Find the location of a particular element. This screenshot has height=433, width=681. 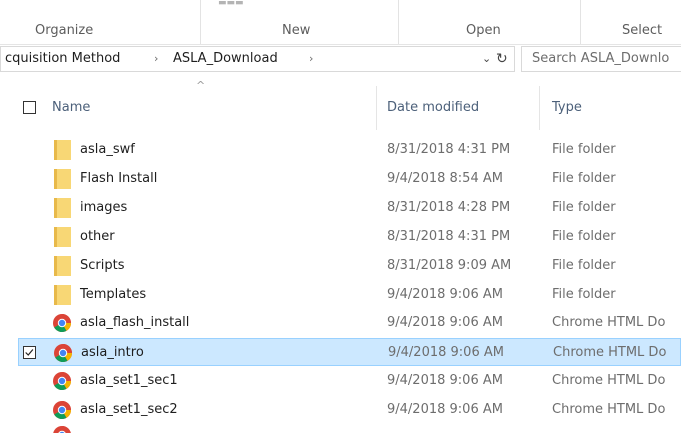

ribbon-group-new: ▬▬▬ New is located at coordinates (299, 22).